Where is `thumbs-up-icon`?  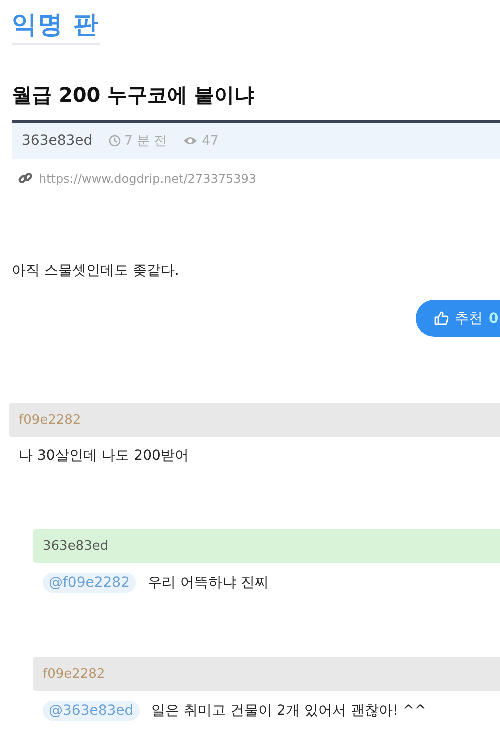
thumbs-up-icon is located at coordinates (441, 318).